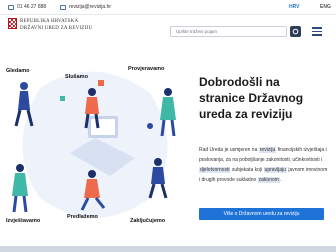  I want to click on org-line-1: REPUBLIKA HRVATSKA, so click(49, 21).